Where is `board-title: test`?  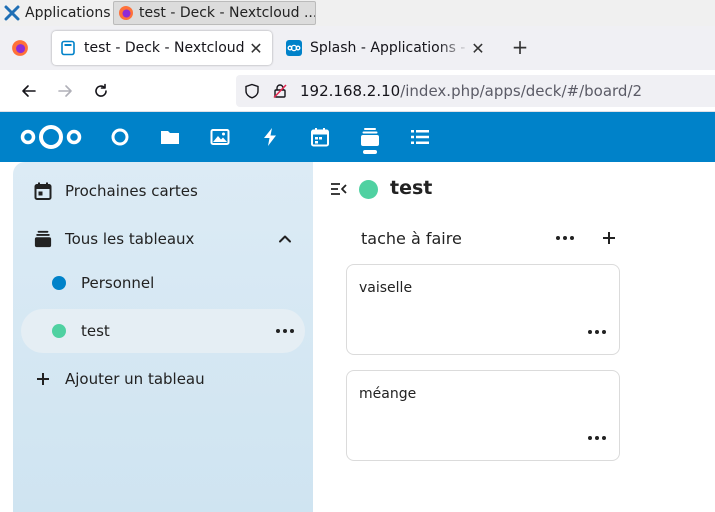 board-title: test is located at coordinates (411, 188).